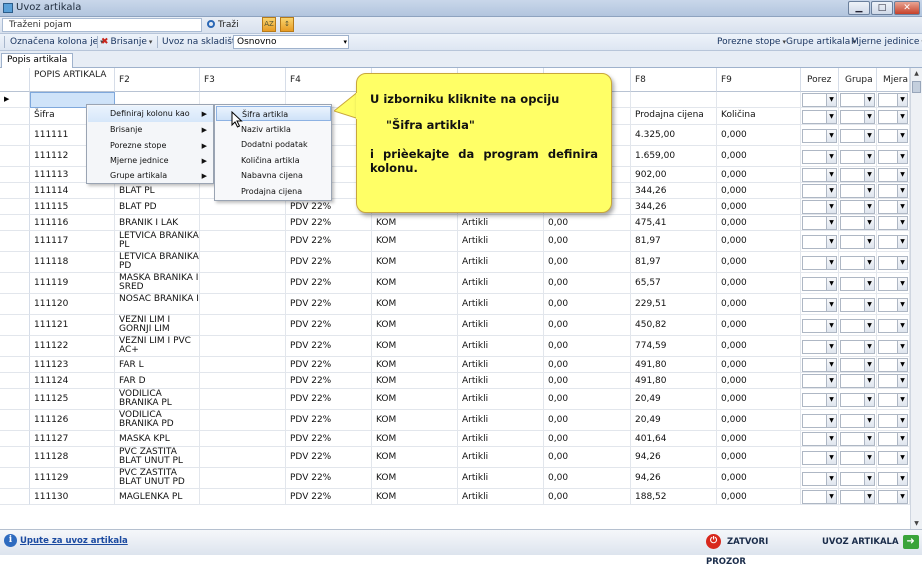 This screenshot has width=922, height=572. Describe the element at coordinates (102, 25) in the screenshot. I see `search-input: Traženi pojam` at that location.